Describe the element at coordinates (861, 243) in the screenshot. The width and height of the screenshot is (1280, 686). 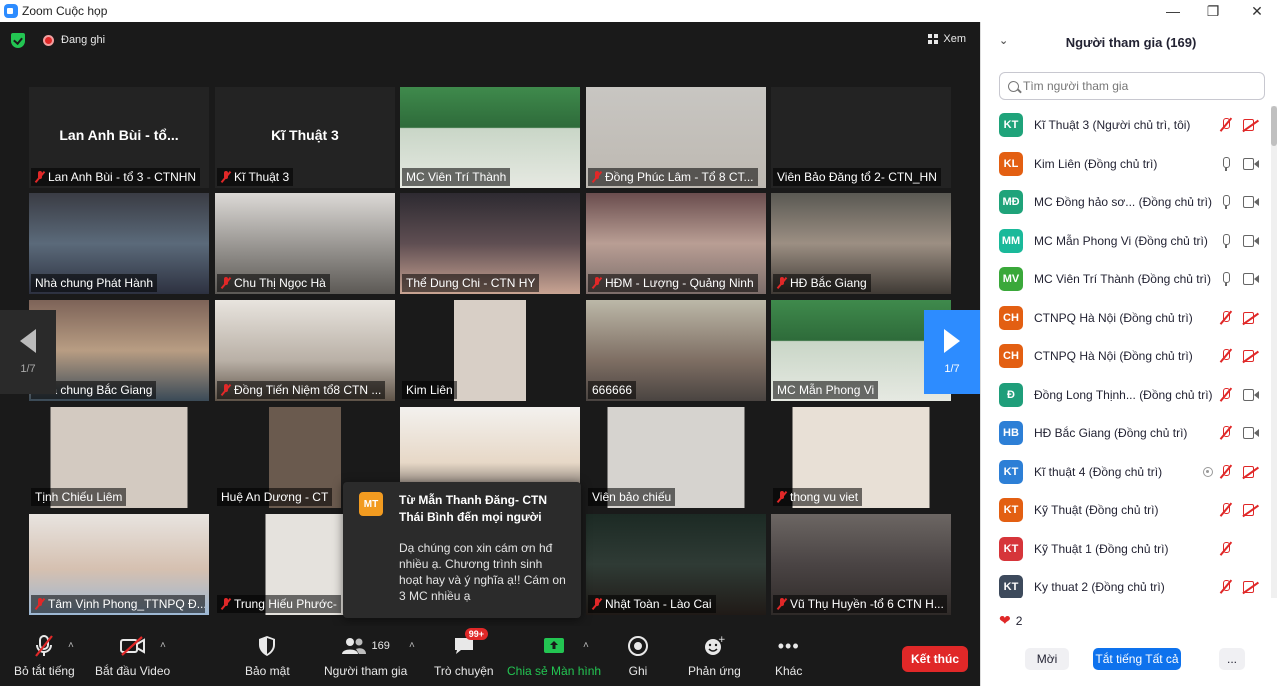
I see `video-tile: HĐ Bắc Giang` at that location.